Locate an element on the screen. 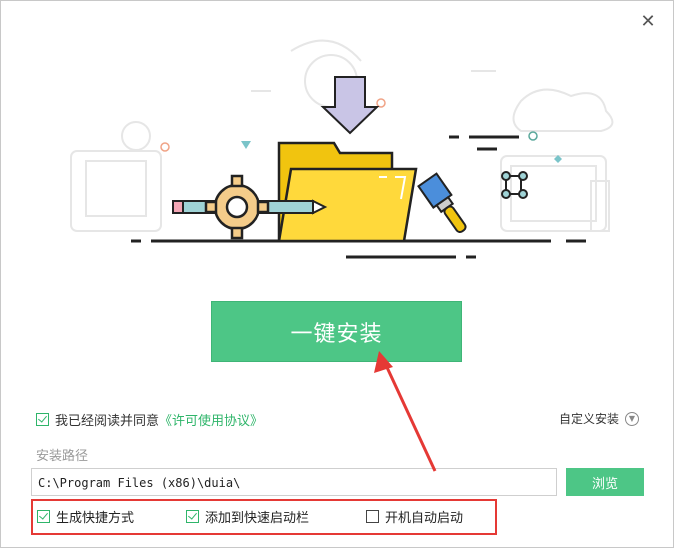 This screenshot has width=674, height=549. one-click-install-button: 一键安装 is located at coordinates (336, 331).